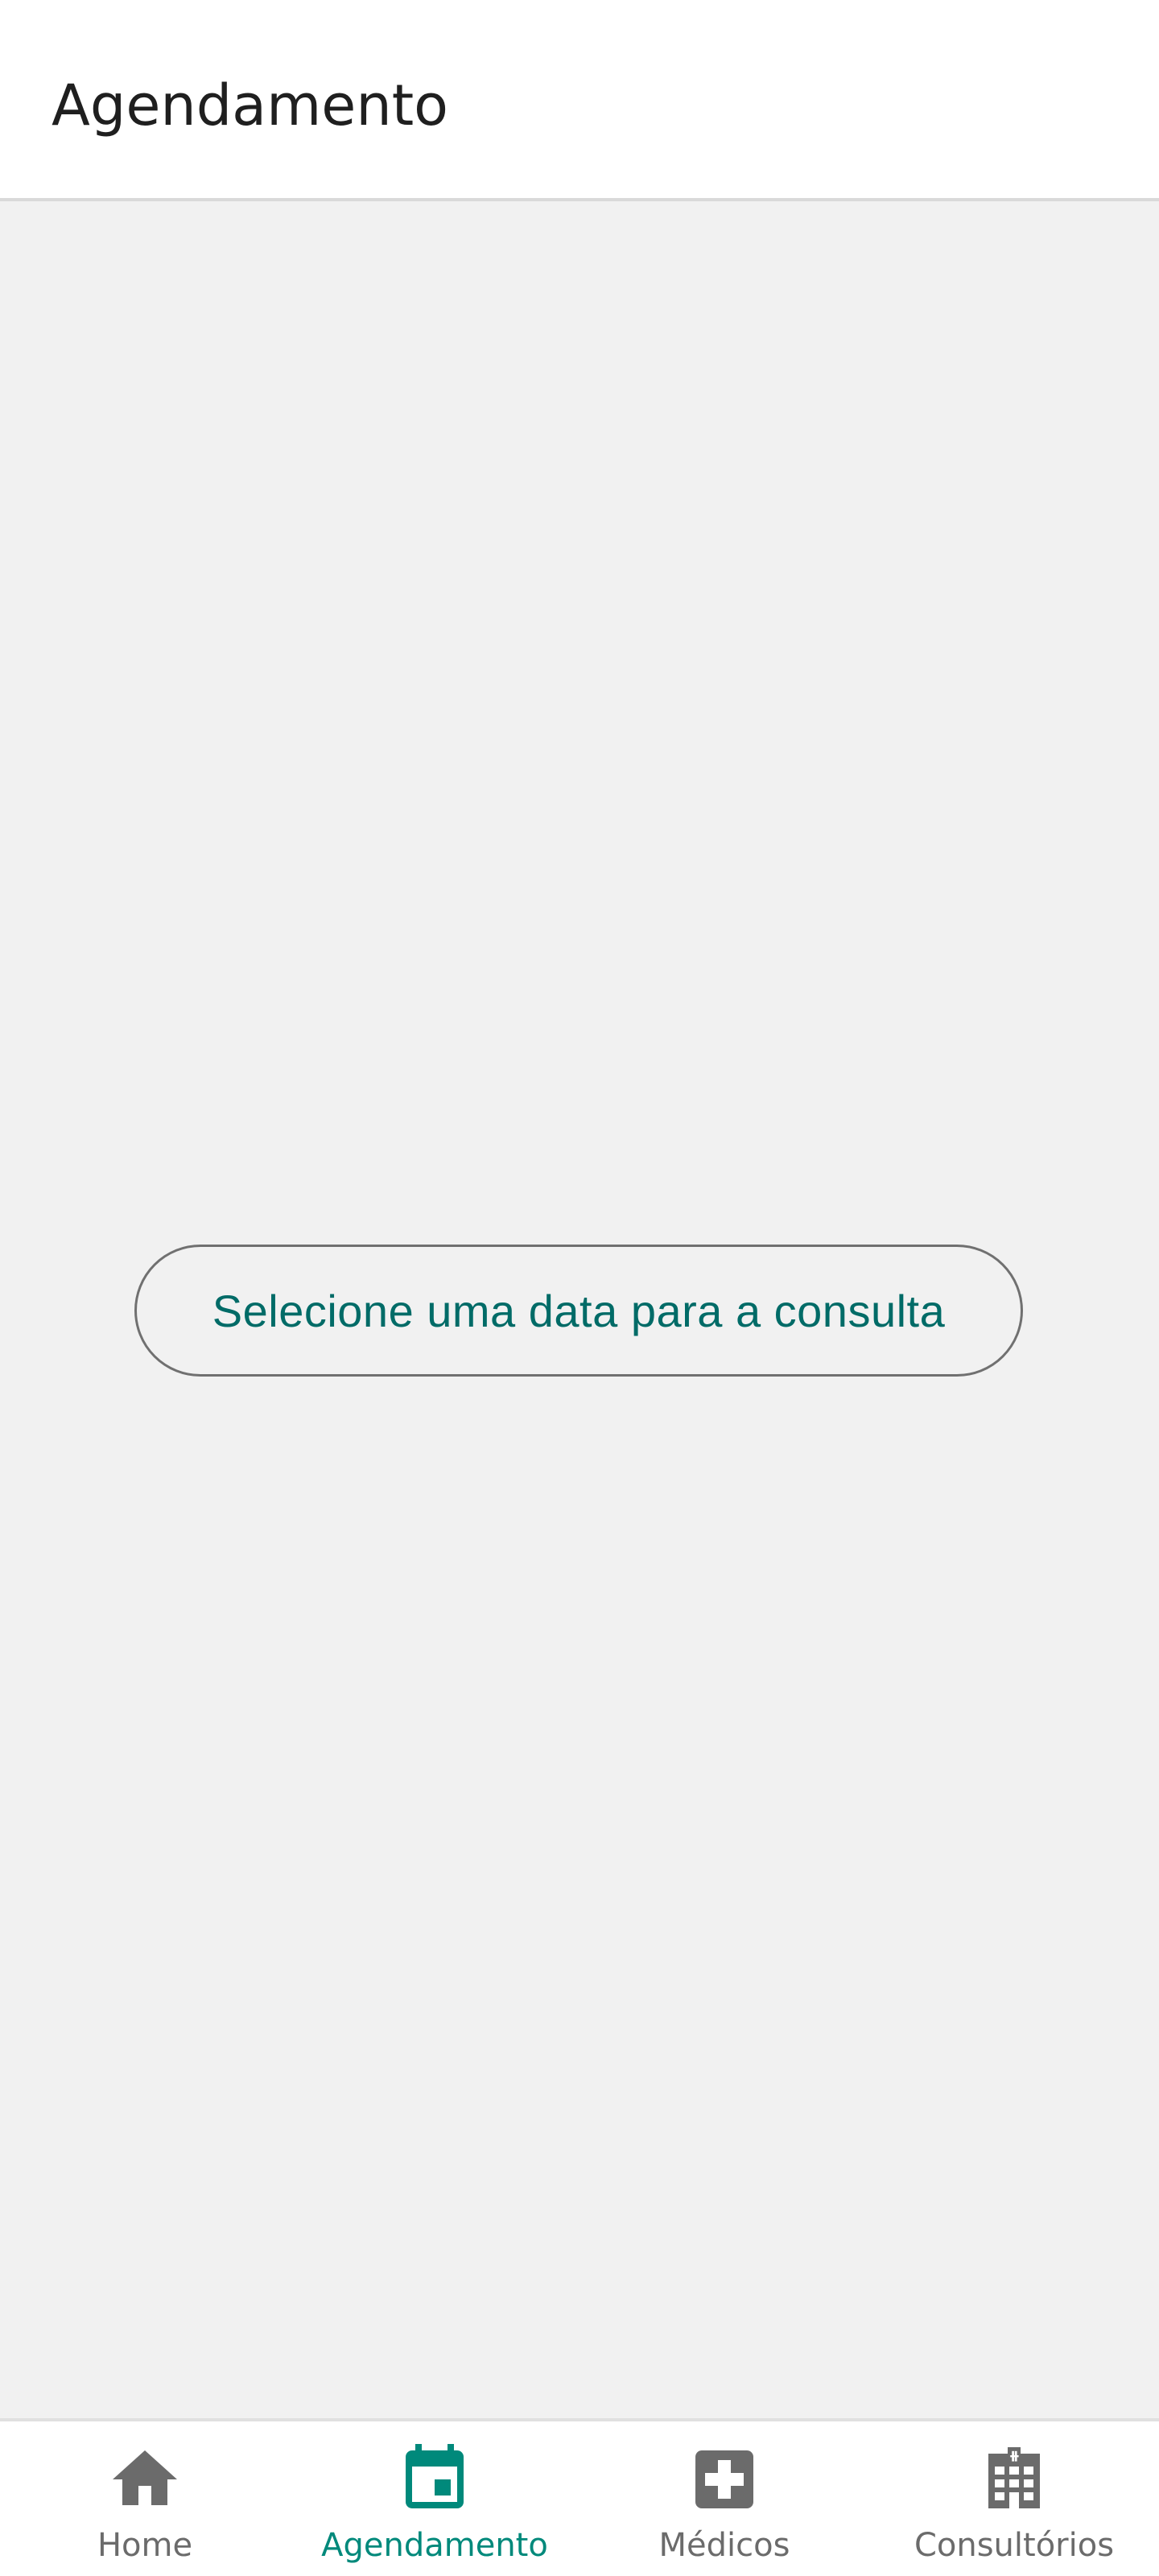 The height and width of the screenshot is (2576, 1159). I want to click on select-date-button: Selecione uma data para a consulta, so click(578, 1311).